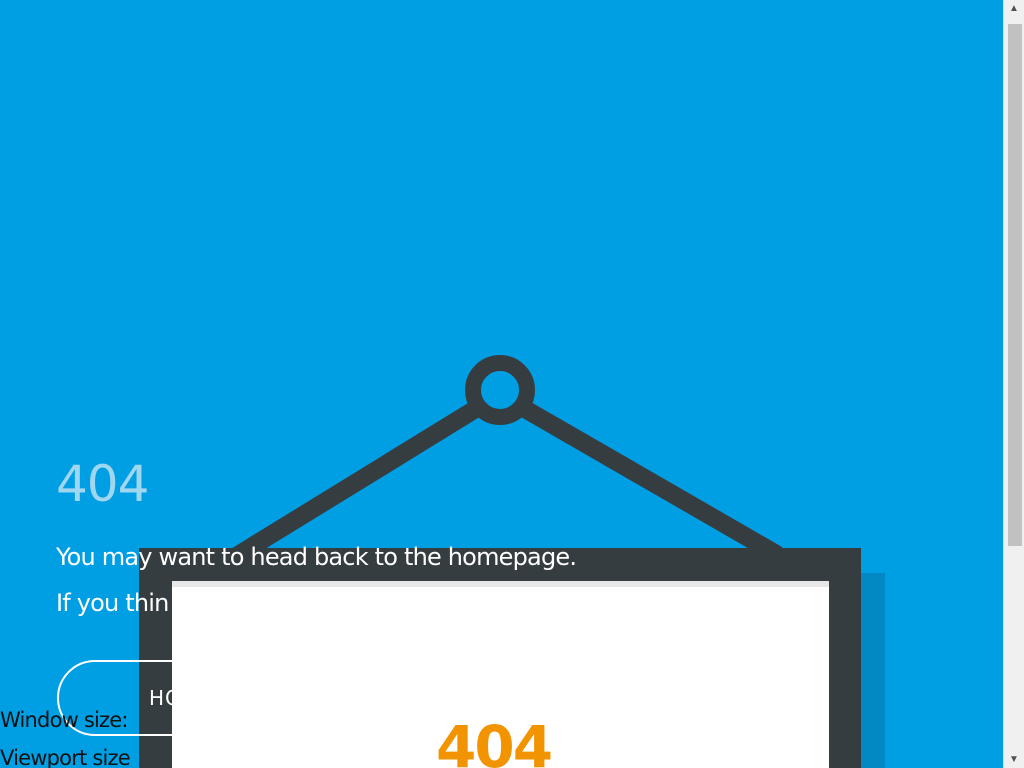 The width and height of the screenshot is (1024, 768). What do you see at coordinates (500, 390) in the screenshot?
I see `sign-hook` at bounding box center [500, 390].